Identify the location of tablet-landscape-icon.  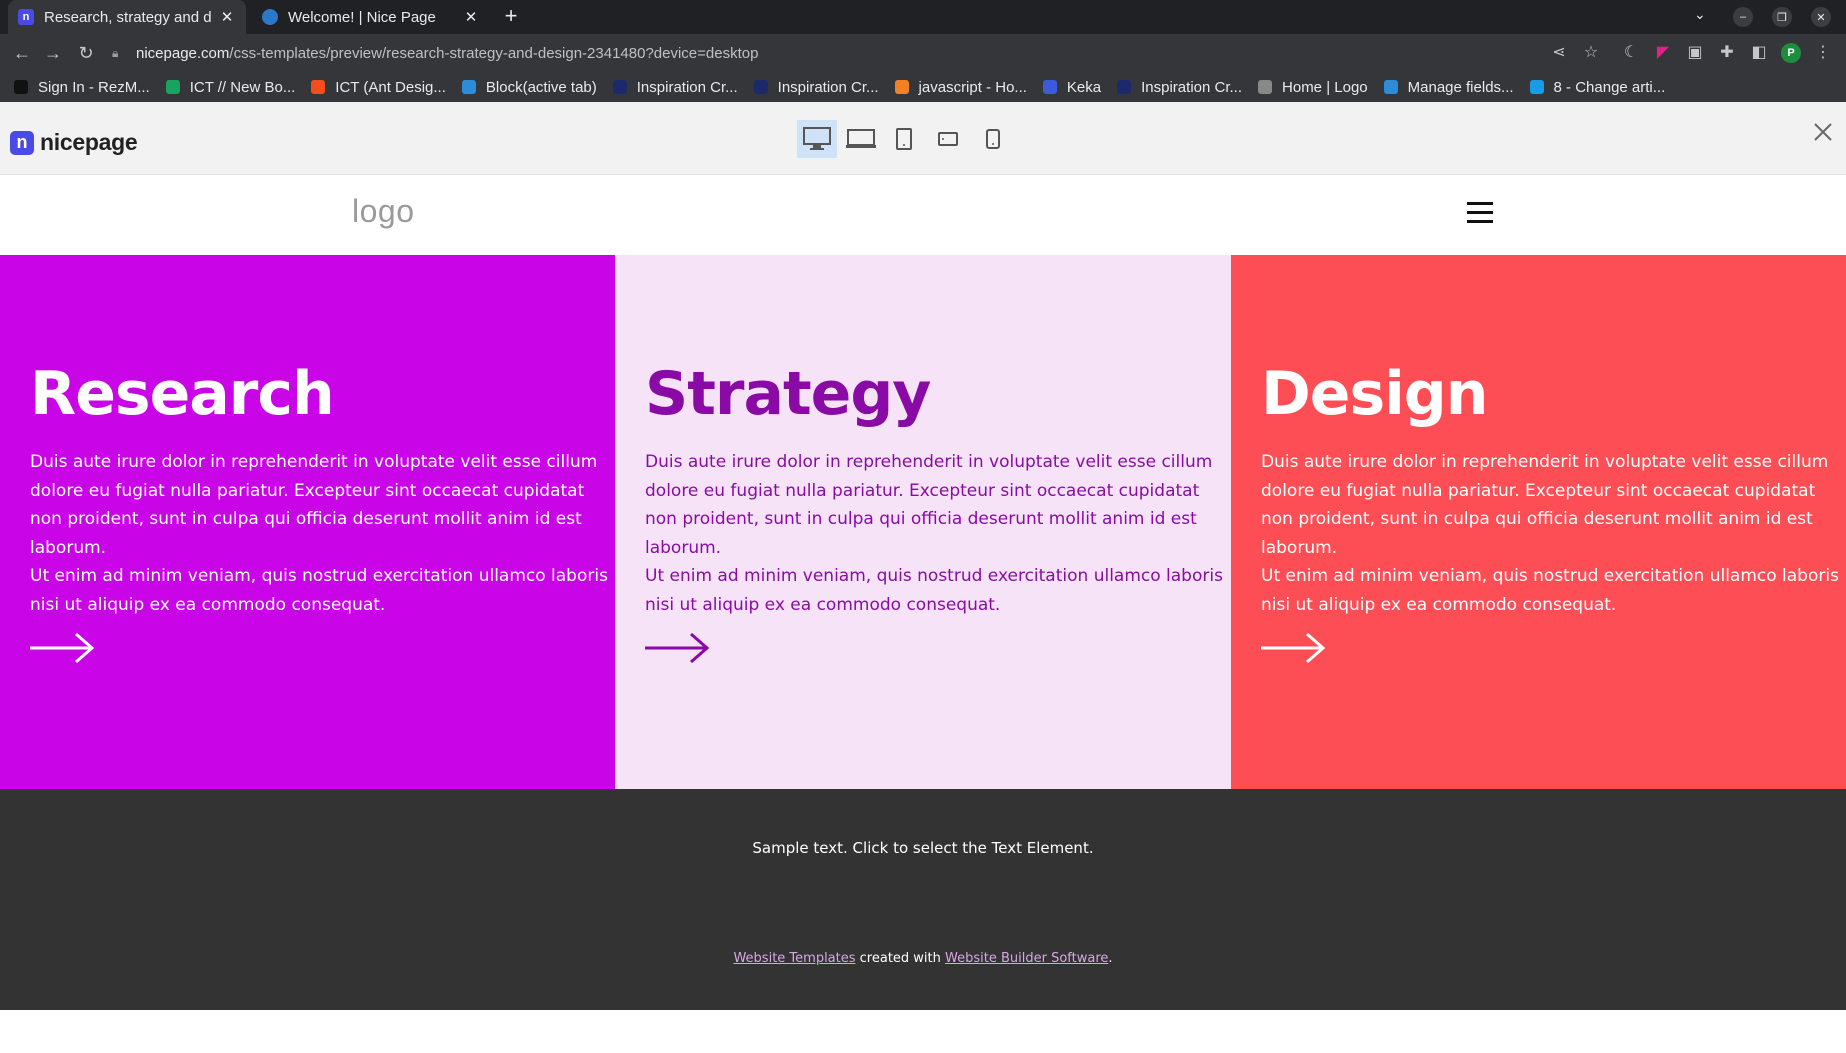
(948, 139).